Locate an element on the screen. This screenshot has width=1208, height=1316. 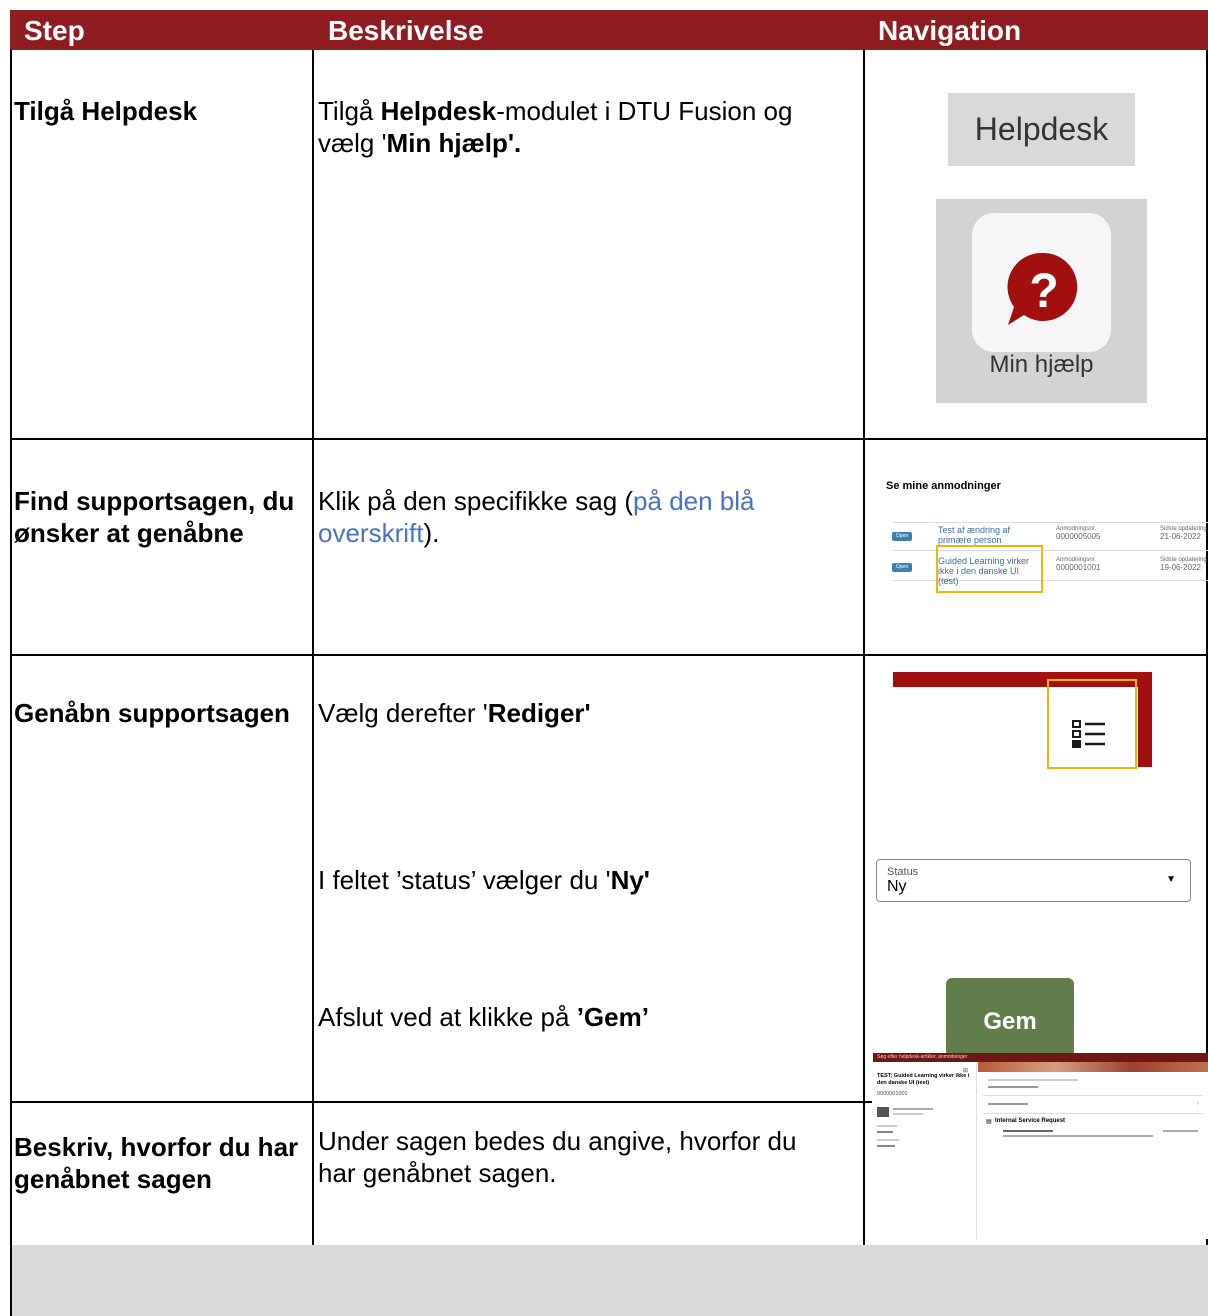
min-hjaelp-tile: ? Min hjælp is located at coordinates (1041, 301).